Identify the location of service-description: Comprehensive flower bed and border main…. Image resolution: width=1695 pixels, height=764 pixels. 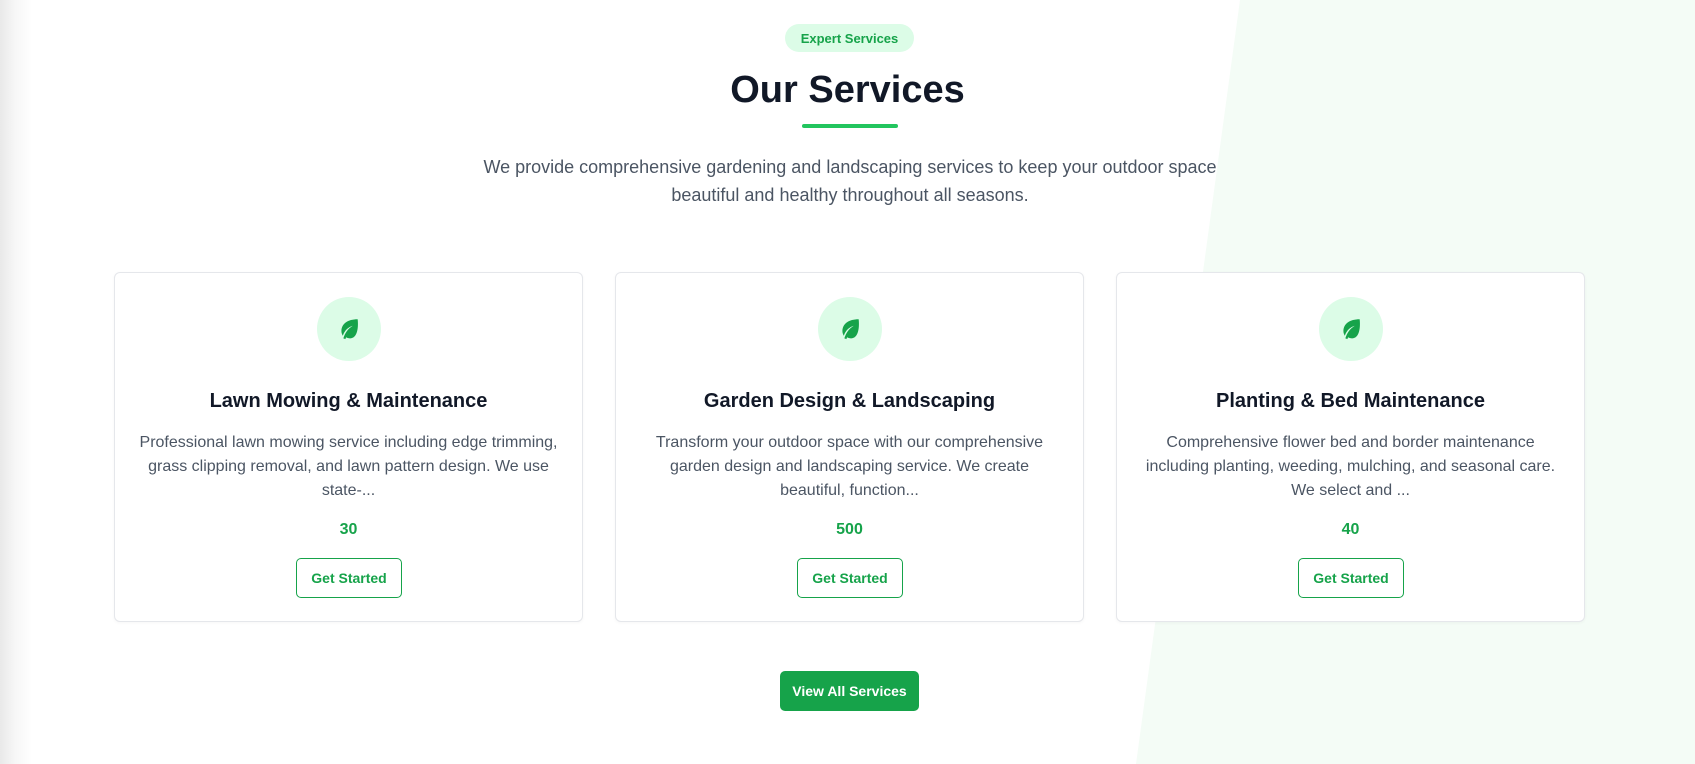
(1350, 466).